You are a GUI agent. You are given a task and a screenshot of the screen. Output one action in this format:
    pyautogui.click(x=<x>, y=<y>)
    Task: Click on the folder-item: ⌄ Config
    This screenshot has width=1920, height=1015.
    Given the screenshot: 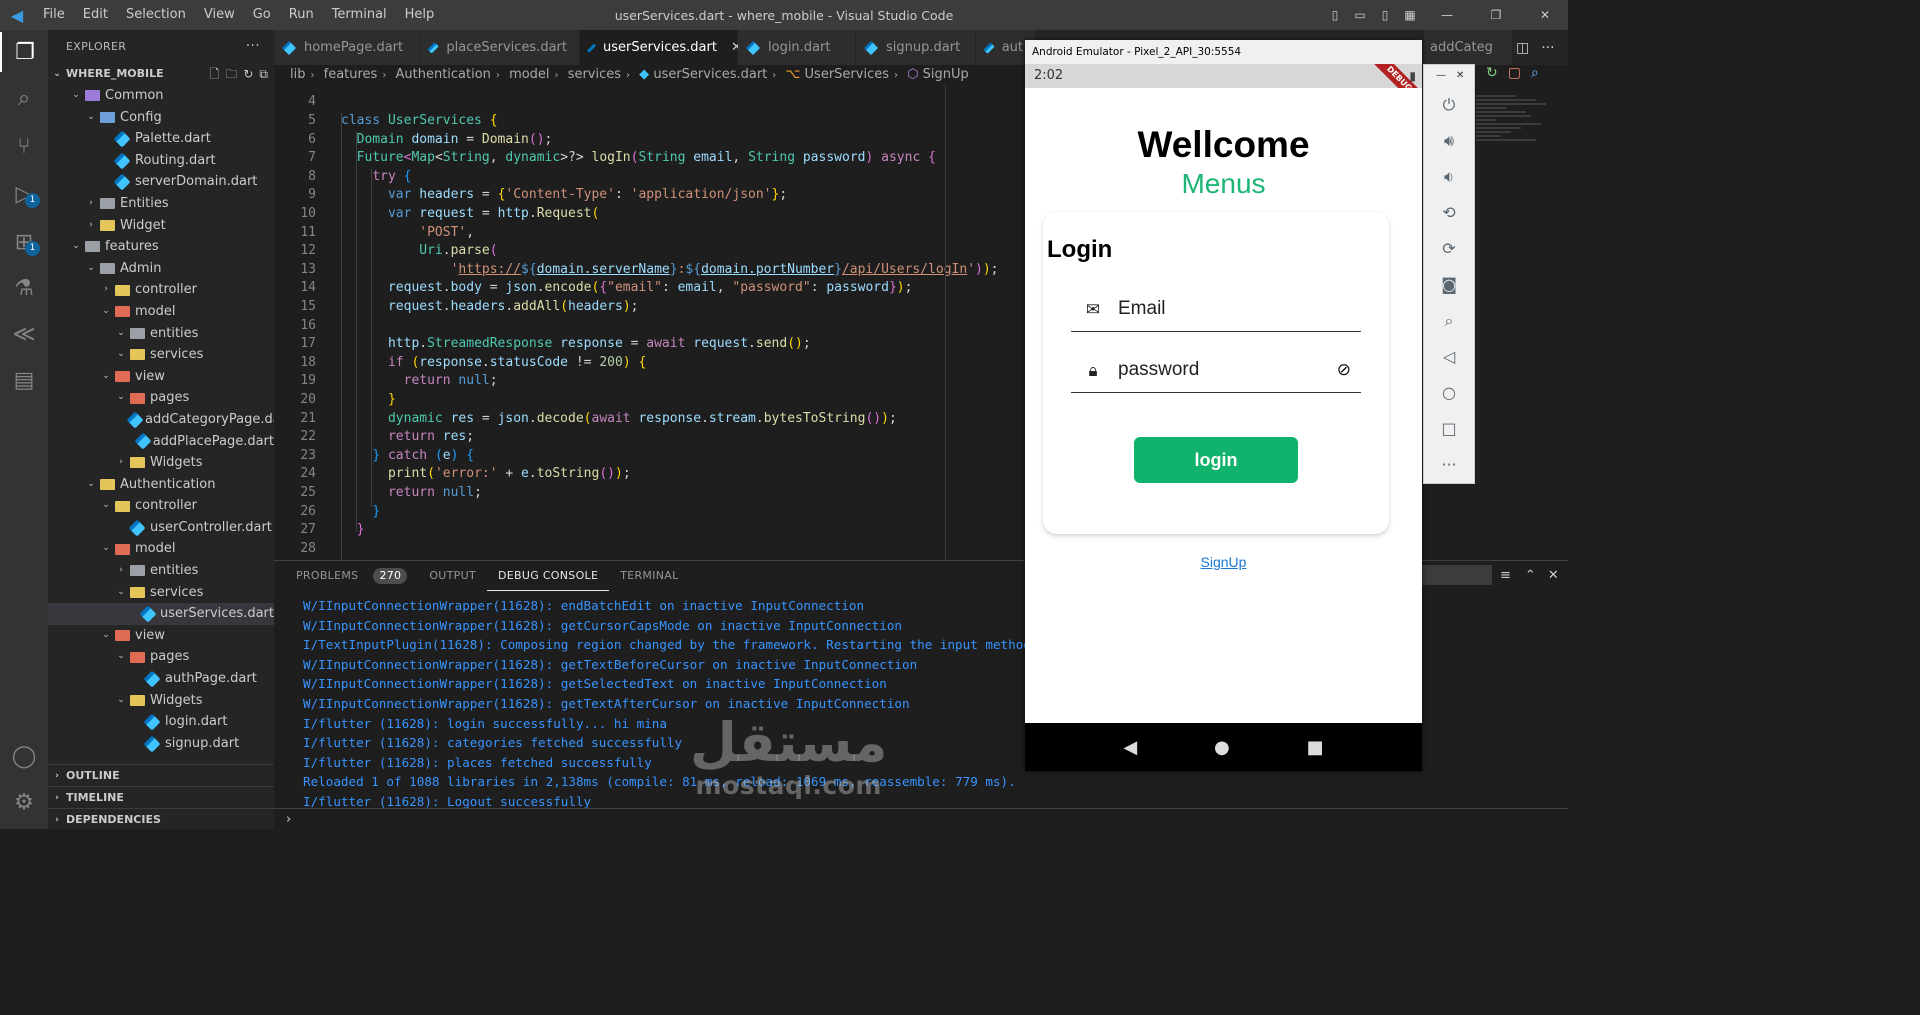 What is the action you would take?
    pyautogui.click(x=161, y=118)
    